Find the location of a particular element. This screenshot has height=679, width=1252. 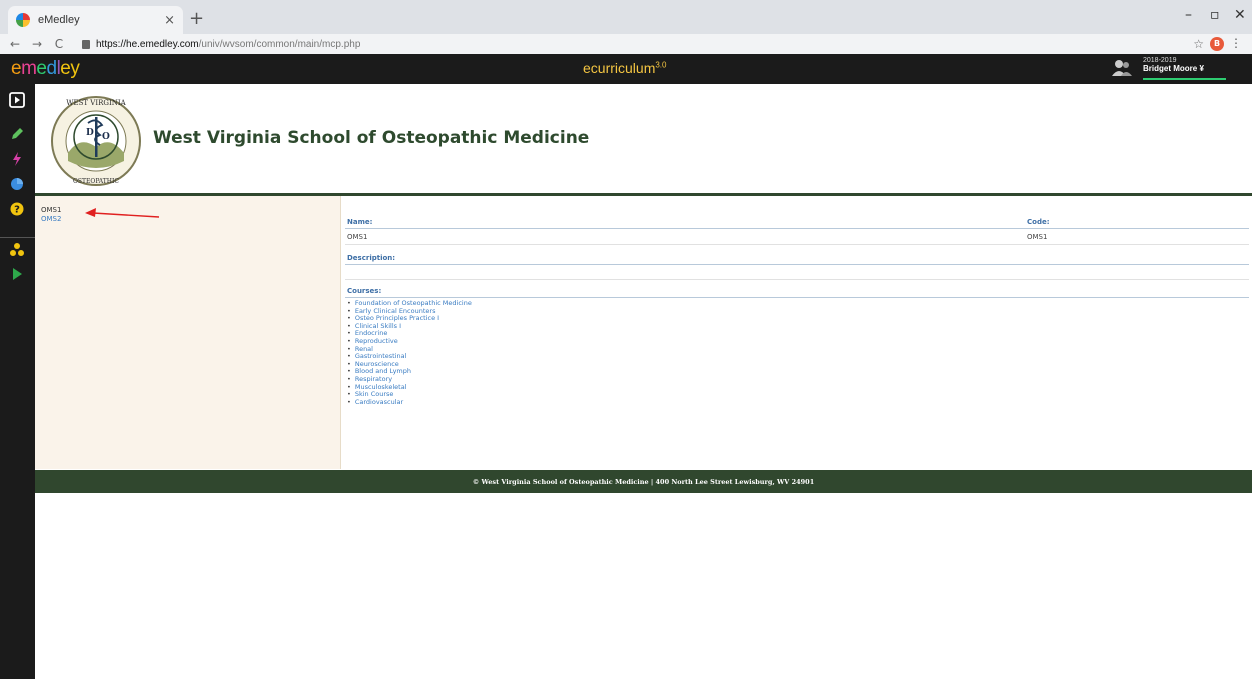

course-link: • Cardiovascular is located at coordinates (409, 402).